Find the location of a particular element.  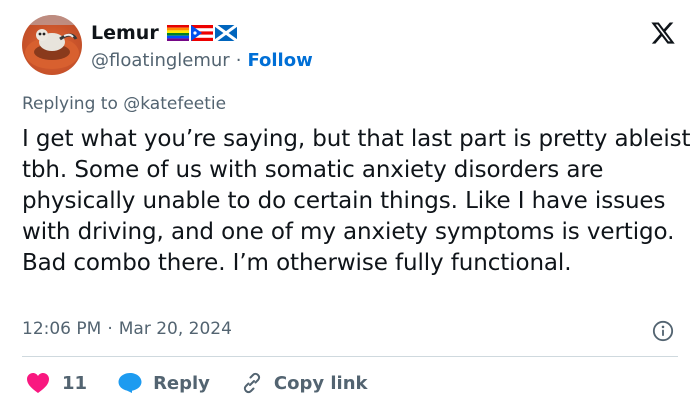

divider is located at coordinates (350, 356).